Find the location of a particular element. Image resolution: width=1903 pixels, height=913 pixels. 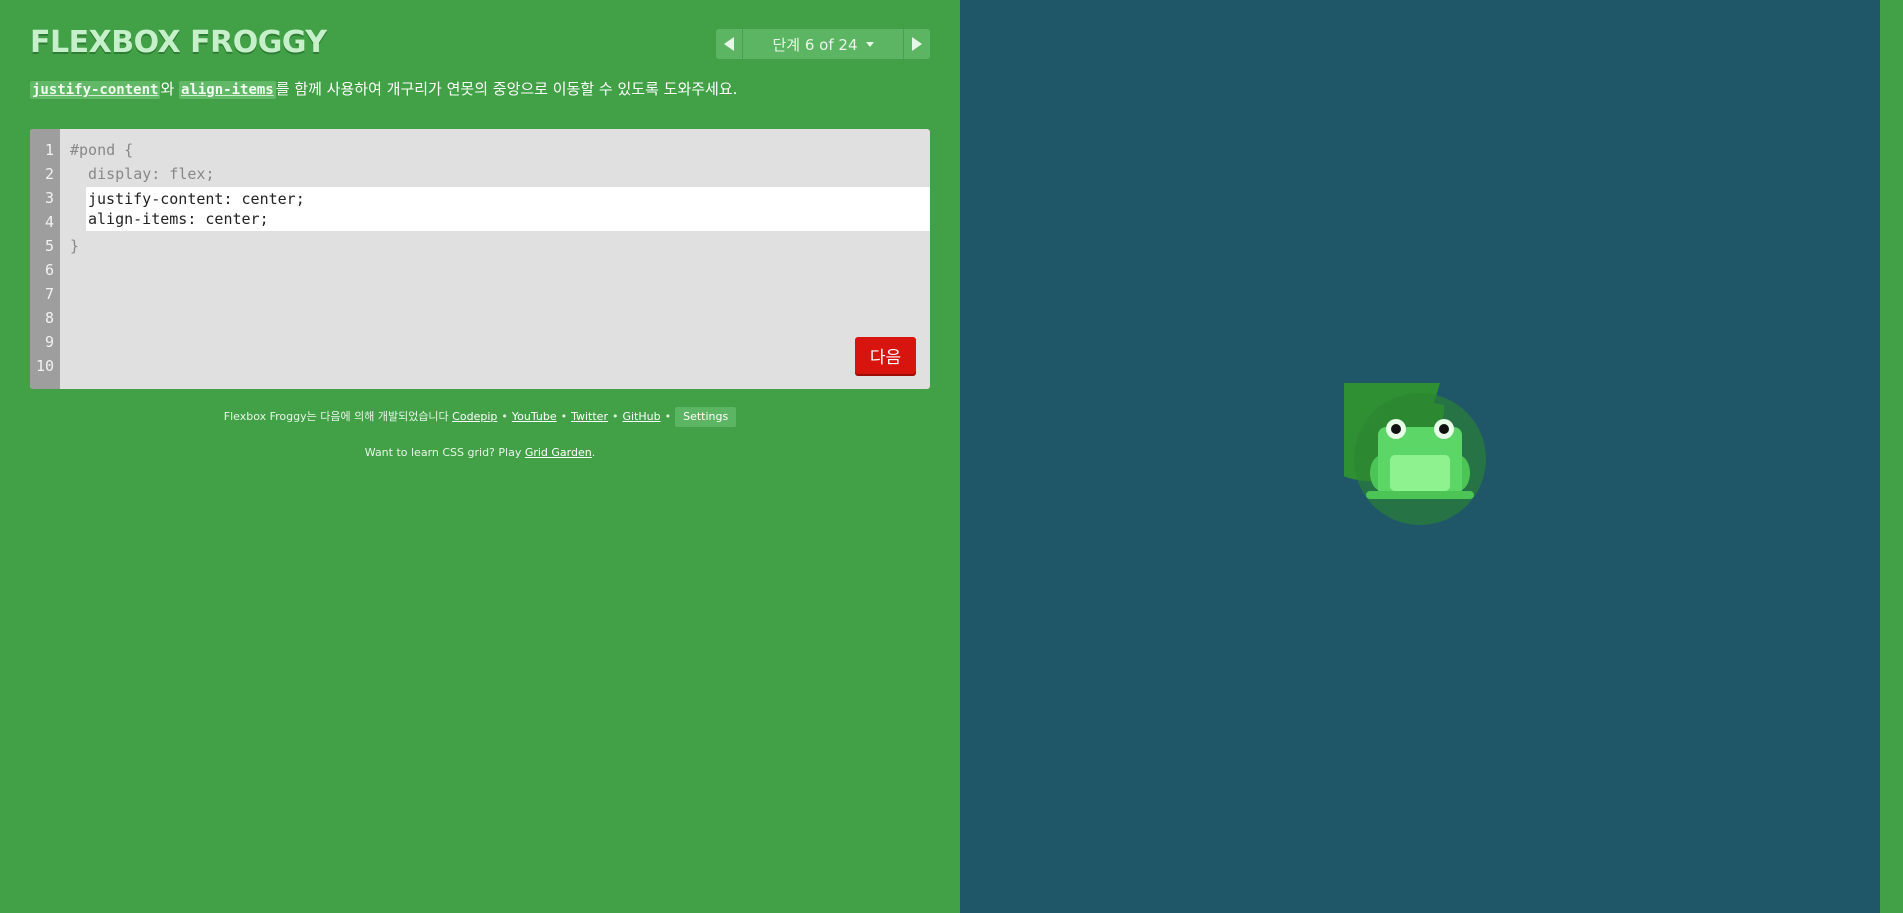

code-line-closing-brace: } is located at coordinates (75, 246).